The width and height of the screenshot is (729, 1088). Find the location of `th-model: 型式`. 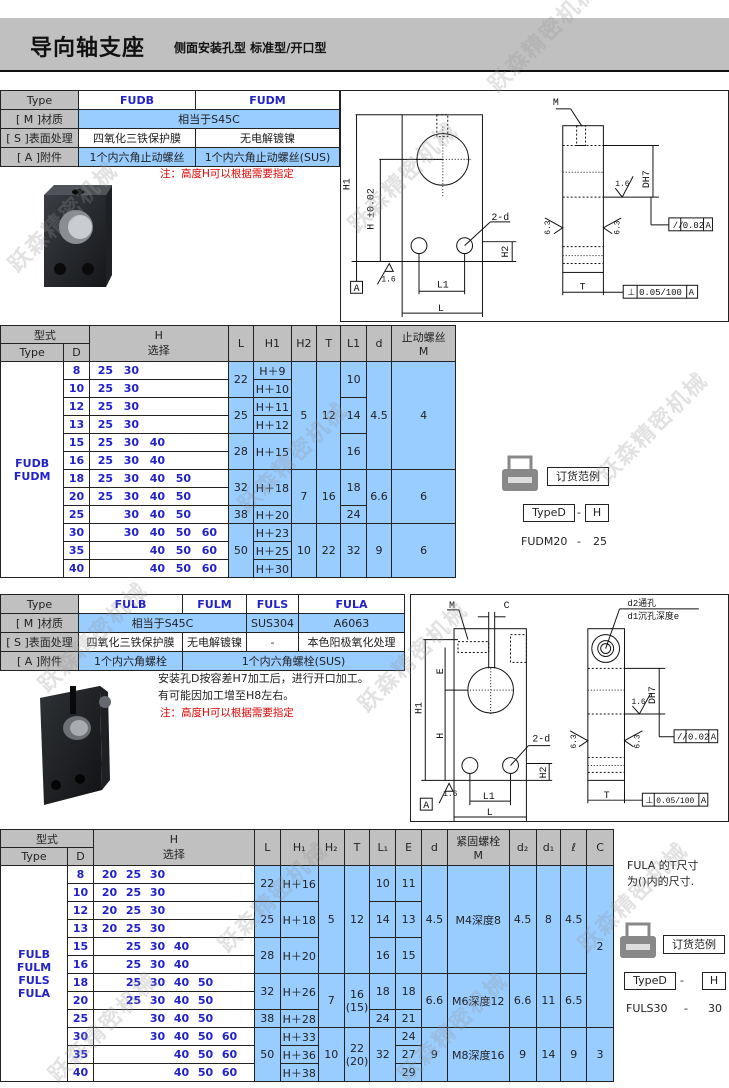

th-model: 型式 is located at coordinates (47, 838).